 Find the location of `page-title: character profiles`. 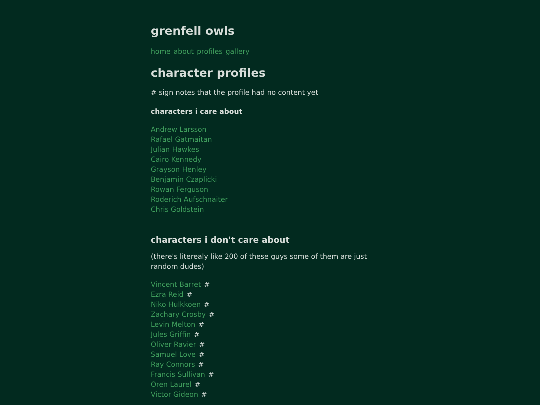

page-title: character profiles is located at coordinates (209, 73).